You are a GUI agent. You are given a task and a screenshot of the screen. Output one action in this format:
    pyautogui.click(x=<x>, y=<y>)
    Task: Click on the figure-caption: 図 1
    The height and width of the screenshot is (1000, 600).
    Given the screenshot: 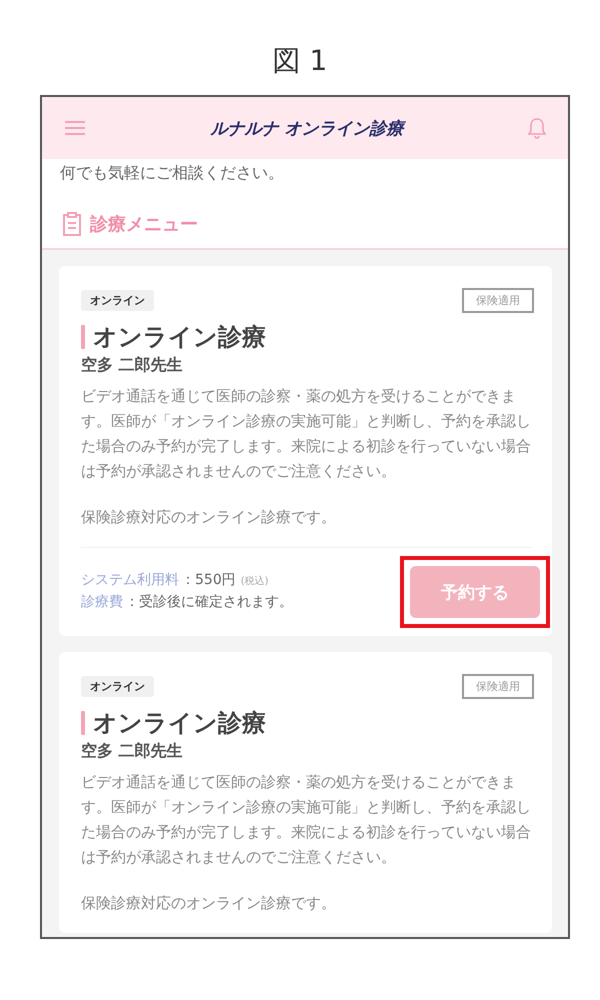 What is the action you would take?
    pyautogui.click(x=300, y=61)
    